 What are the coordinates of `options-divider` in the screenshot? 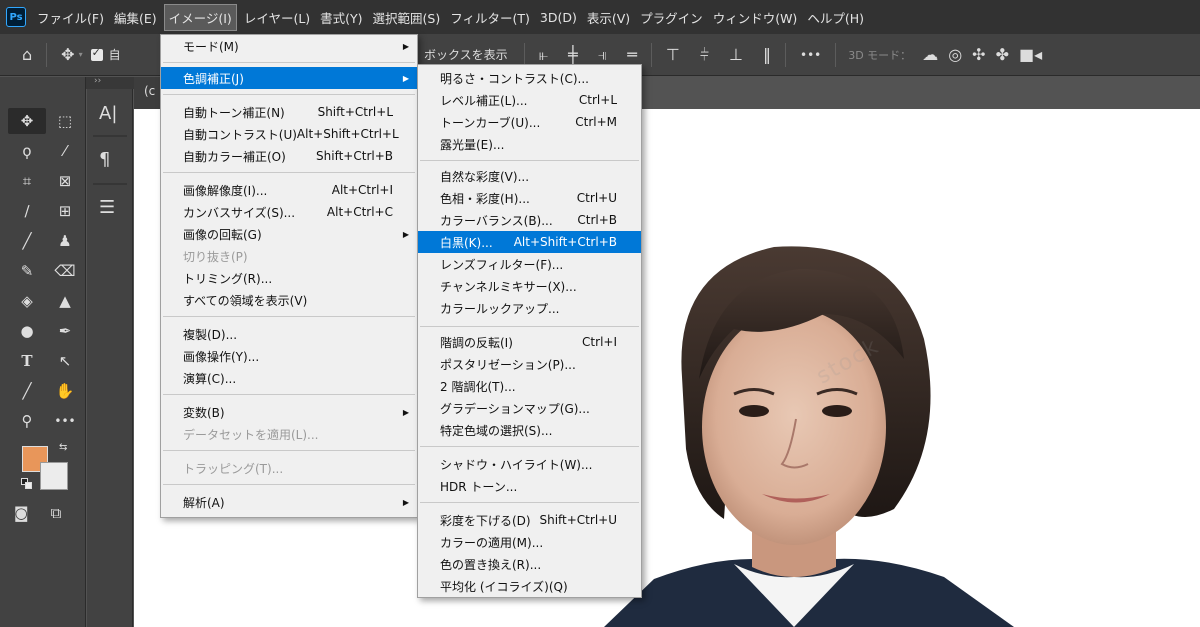 It's located at (836, 54).